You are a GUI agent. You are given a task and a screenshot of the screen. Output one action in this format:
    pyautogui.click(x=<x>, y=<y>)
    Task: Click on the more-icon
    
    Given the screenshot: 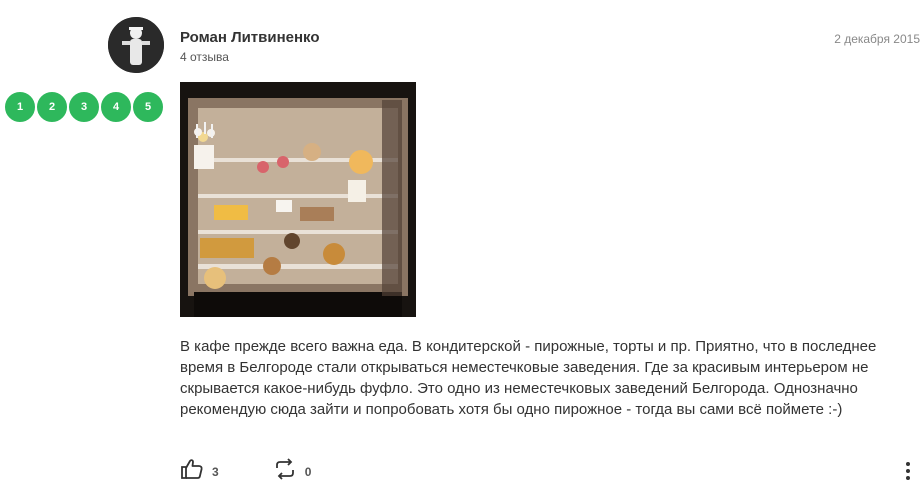 What is the action you would take?
    pyautogui.click(x=908, y=474)
    